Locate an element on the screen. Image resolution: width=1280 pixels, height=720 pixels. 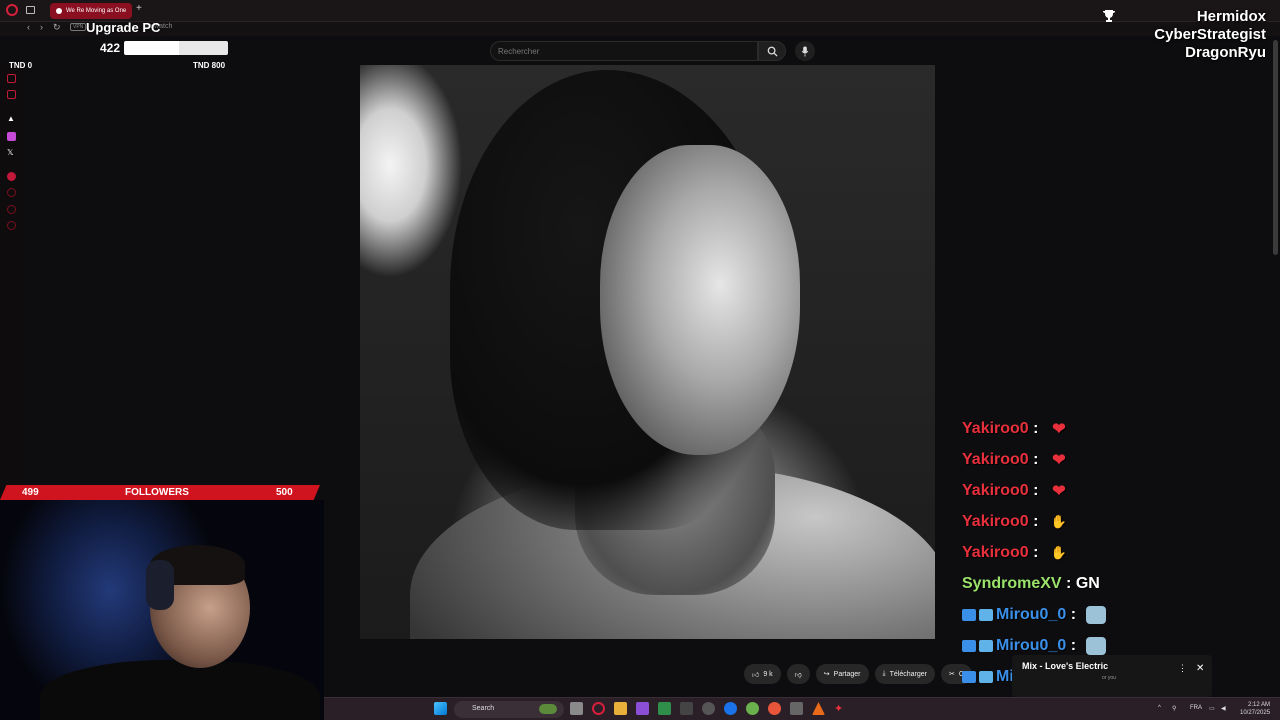
tray-chevron-icon: ^ is located at coordinates (1159, 708).